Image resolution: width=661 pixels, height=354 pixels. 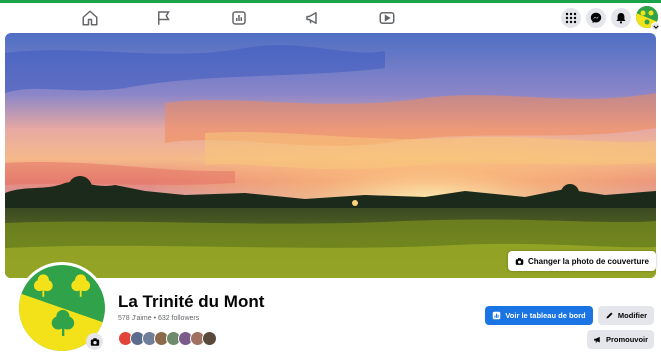 I want to click on update-profile-picture-button, so click(x=94, y=341).